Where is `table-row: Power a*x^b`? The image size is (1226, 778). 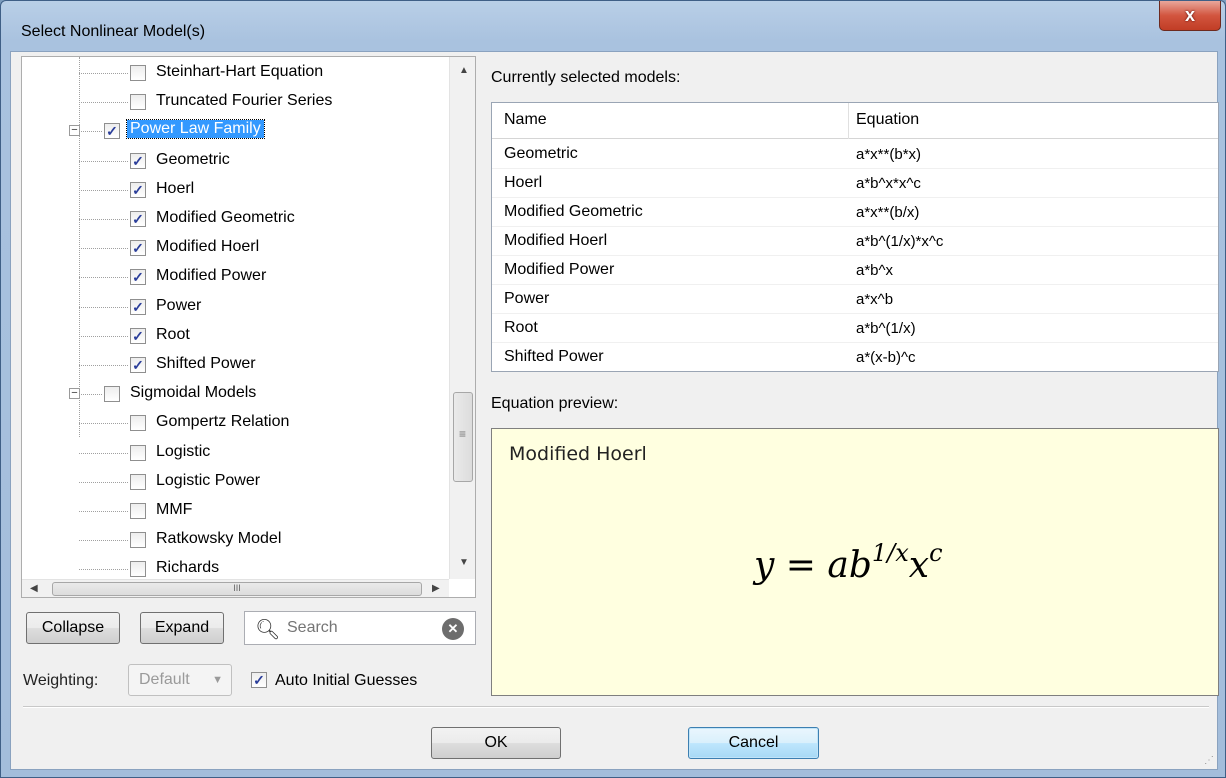
table-row: Power a*x^b is located at coordinates (855, 299).